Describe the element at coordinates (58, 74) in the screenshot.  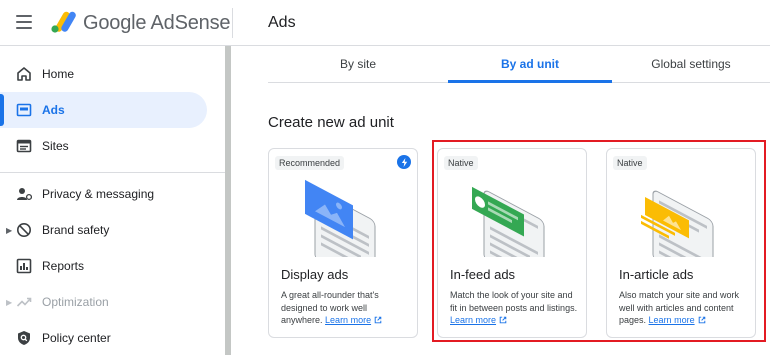
I see `sidebar-item-label: Home` at that location.